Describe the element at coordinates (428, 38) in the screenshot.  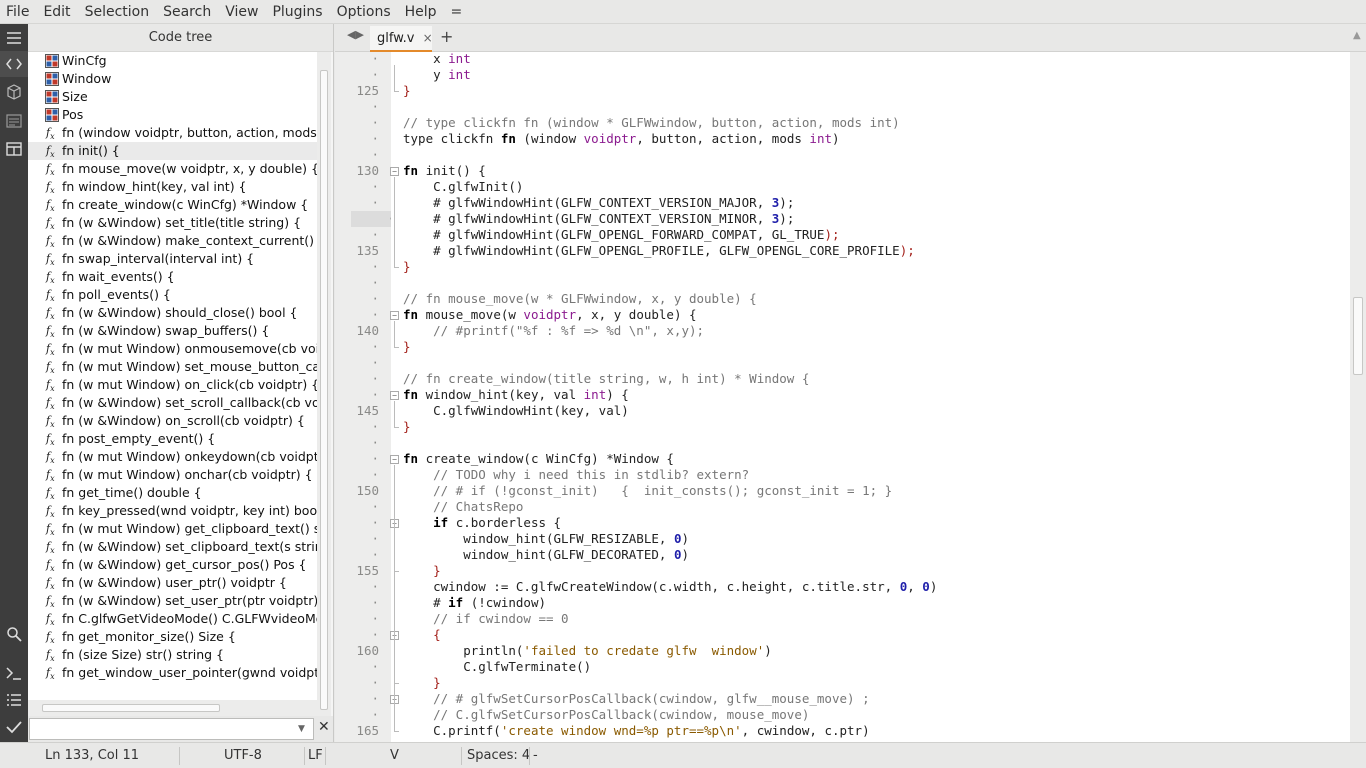
I see `close-icon: ×` at that location.